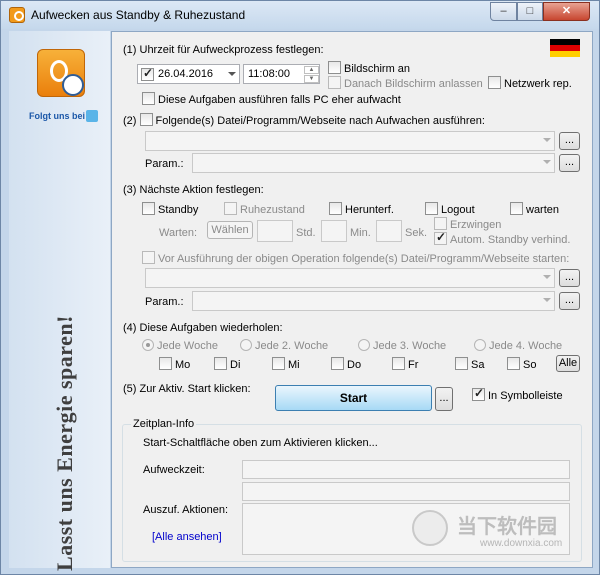 Image resolution: width=600 pixels, height=575 pixels. Describe the element at coordinates (406, 469) in the screenshot. I see `aufweckzeit-field` at that location.